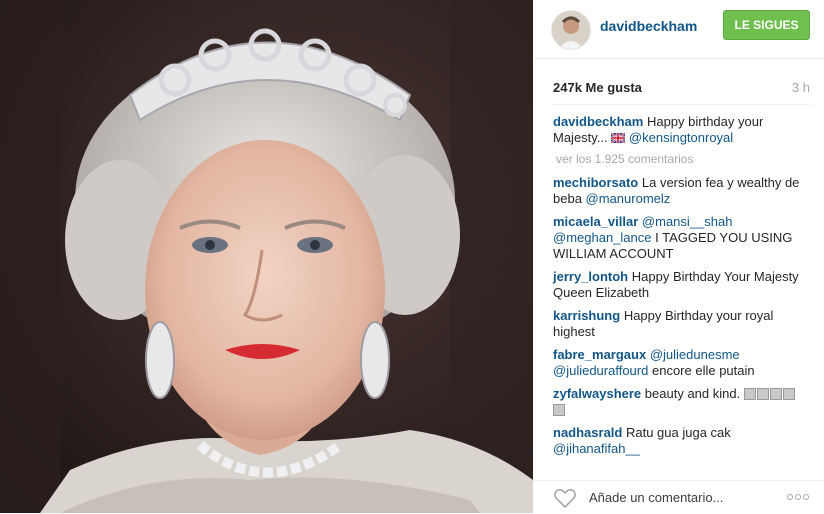 The image size is (824, 514). I want to click on comment-mention-link: @jihanafifah__, so click(596, 448).